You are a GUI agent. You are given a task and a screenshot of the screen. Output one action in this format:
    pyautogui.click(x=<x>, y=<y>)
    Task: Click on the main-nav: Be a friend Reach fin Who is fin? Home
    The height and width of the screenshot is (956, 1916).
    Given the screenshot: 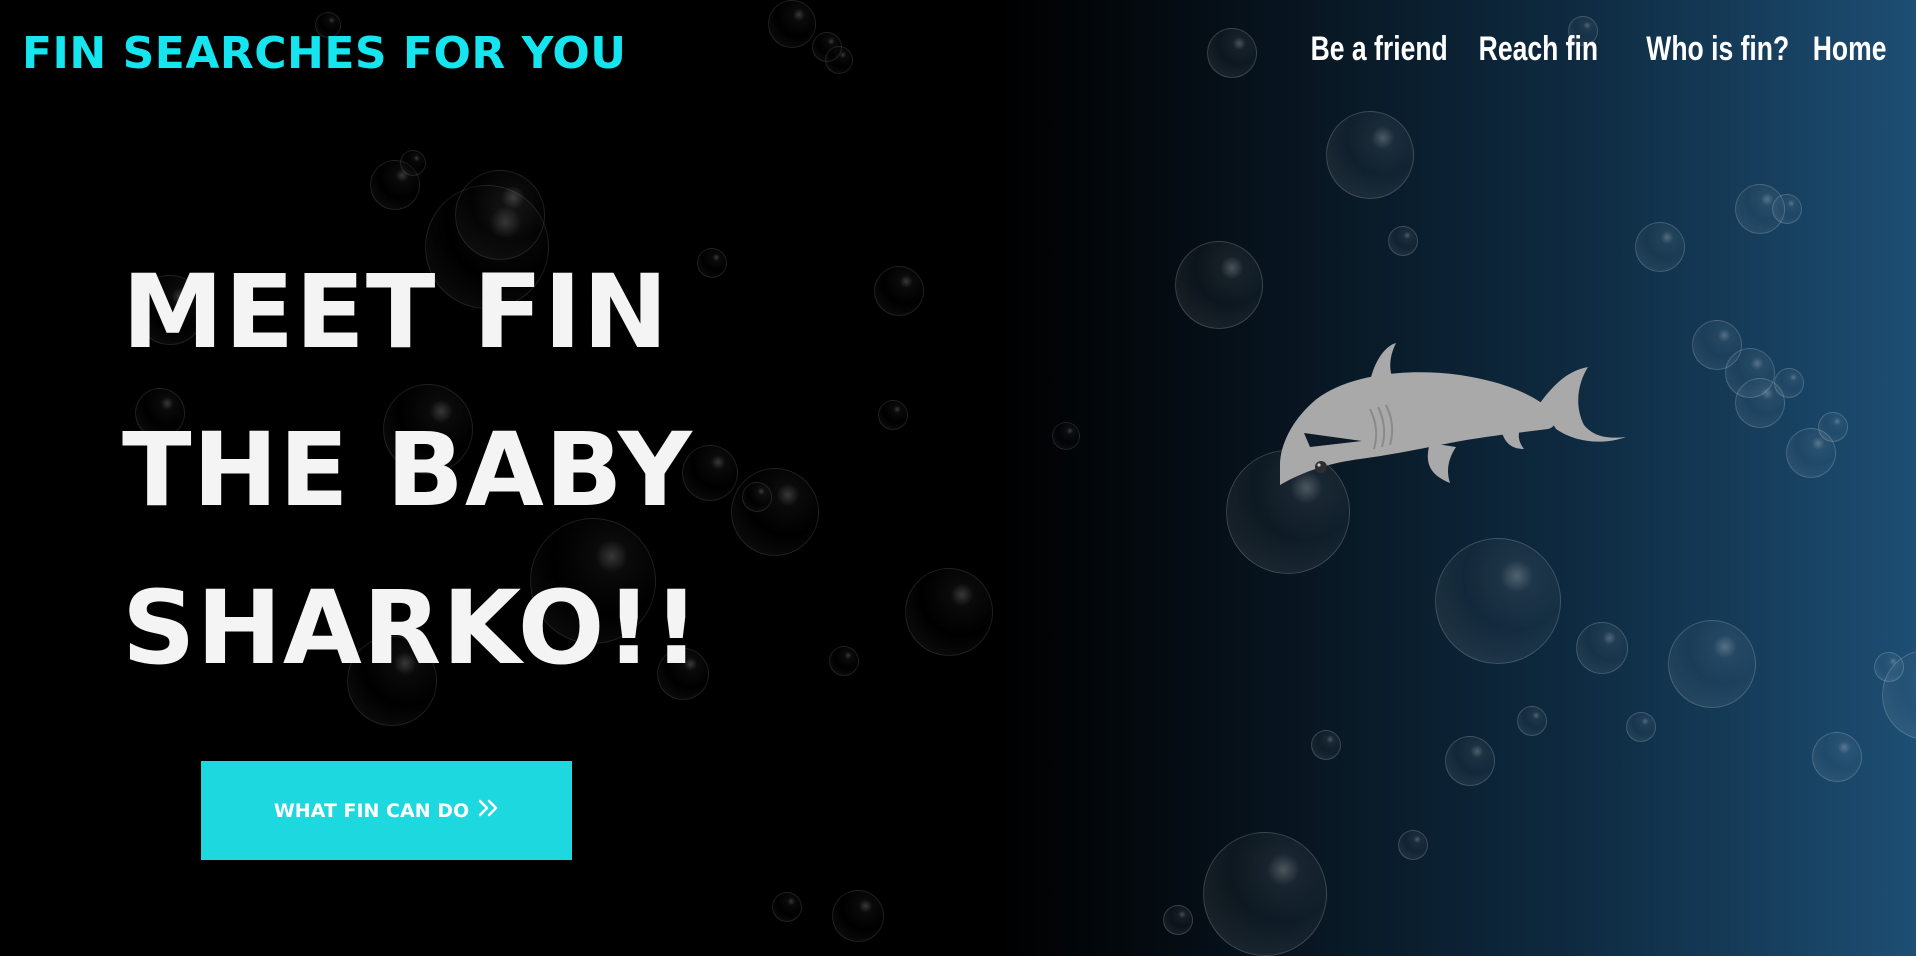 What is the action you would take?
    pyautogui.click(x=1579, y=49)
    